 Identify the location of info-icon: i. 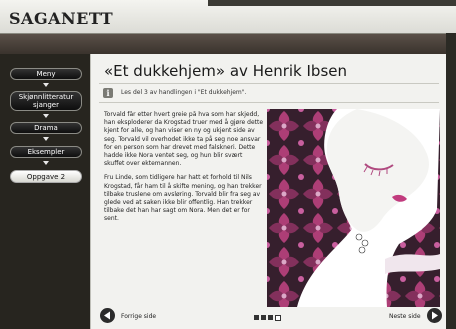
(108, 93).